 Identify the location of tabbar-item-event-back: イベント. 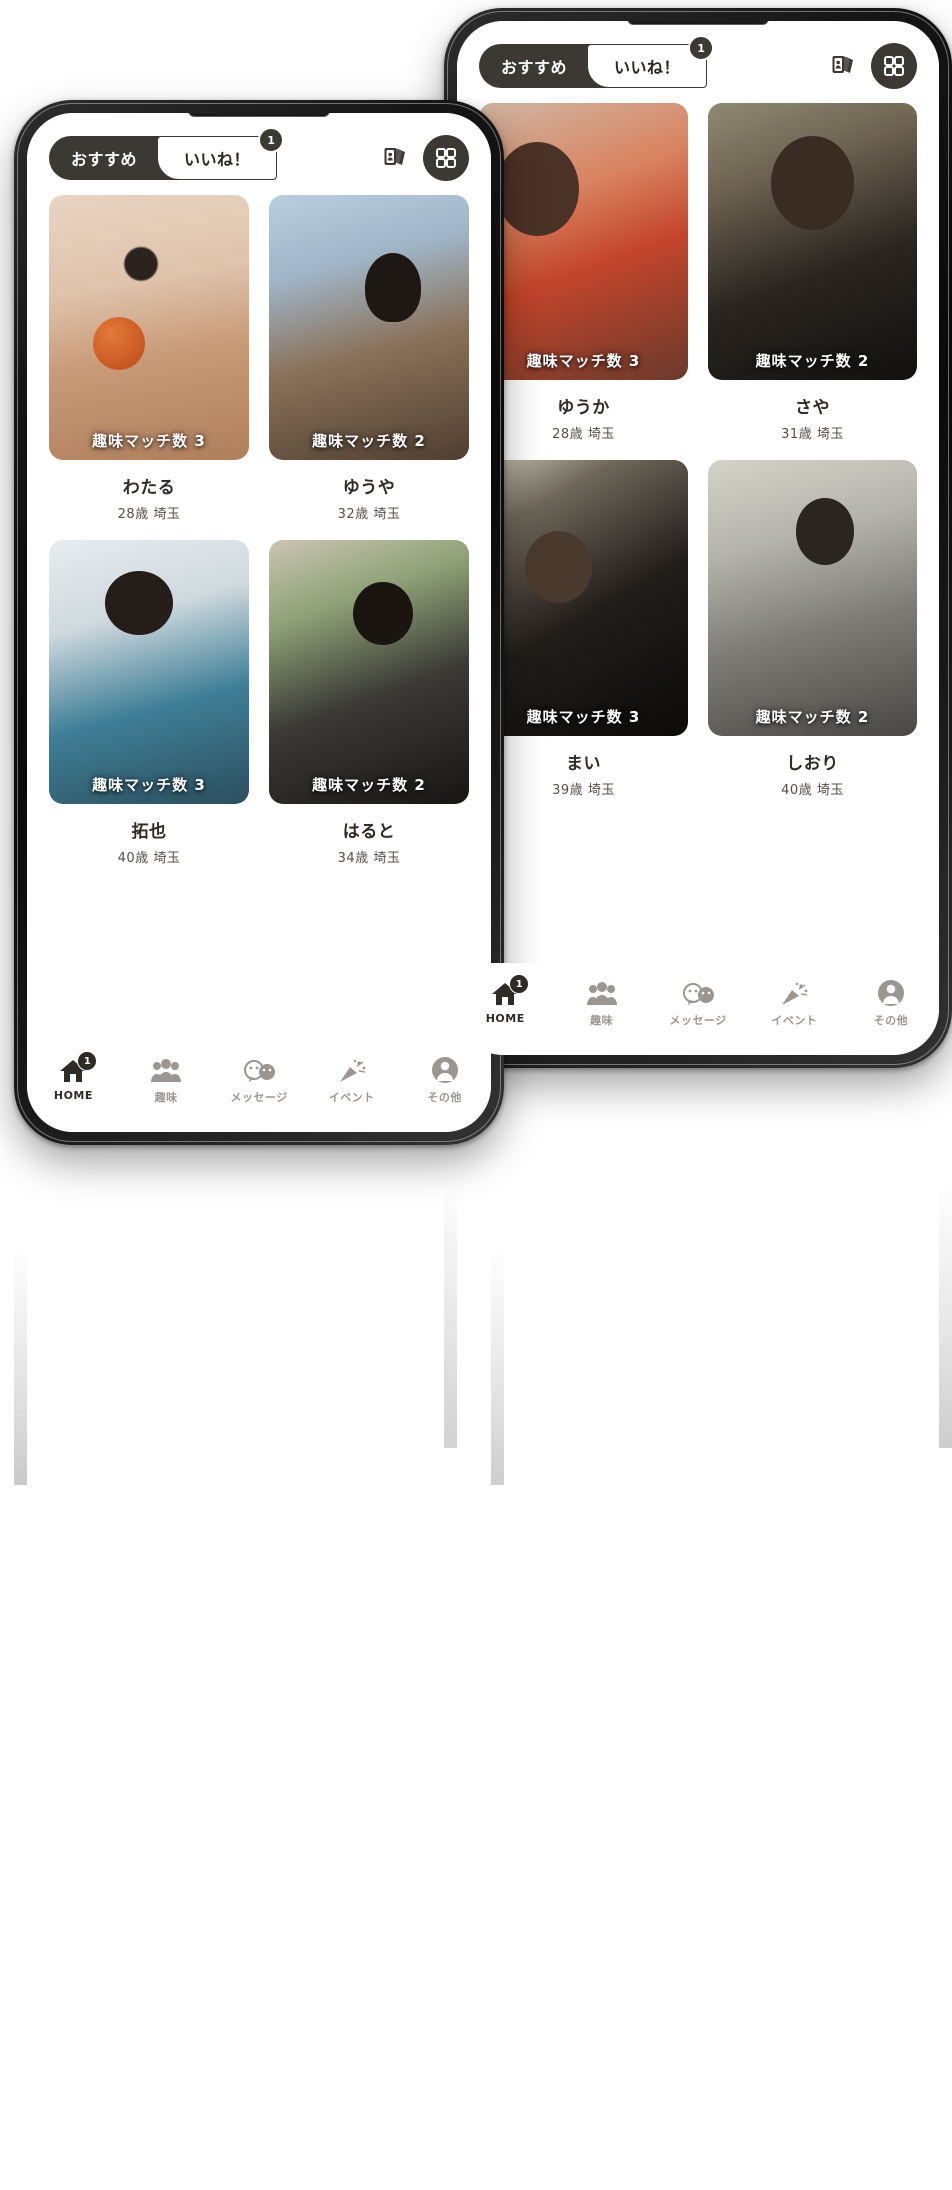
(794, 1002).